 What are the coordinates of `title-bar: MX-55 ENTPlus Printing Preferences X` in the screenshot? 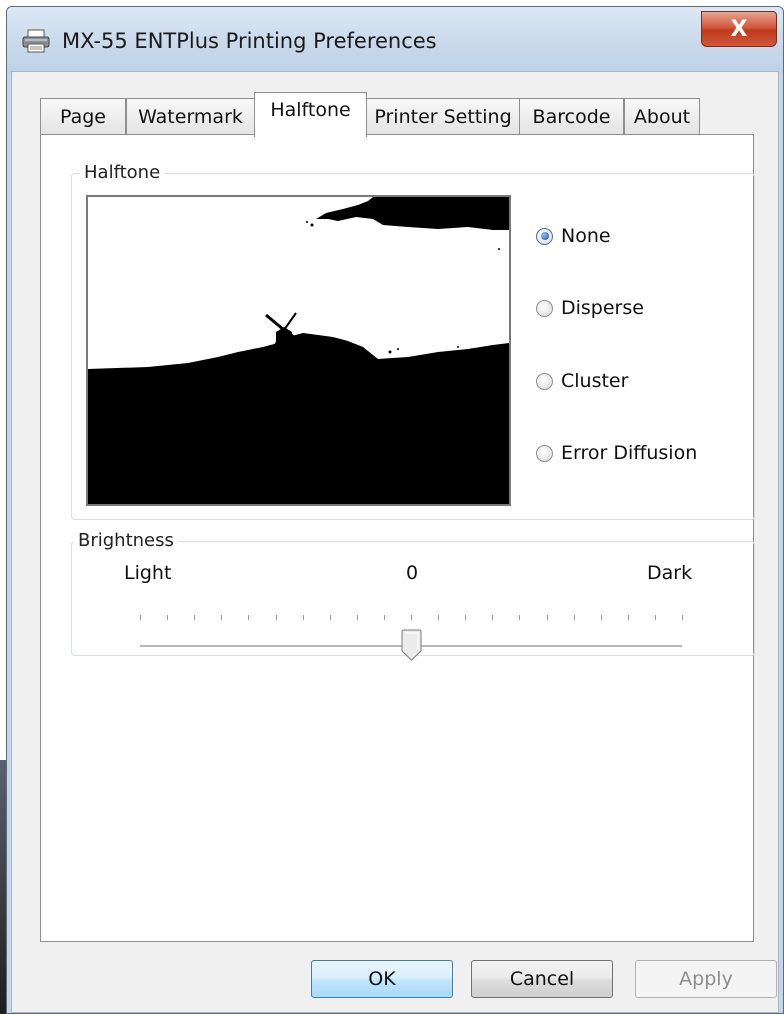 It's located at (395, 40).